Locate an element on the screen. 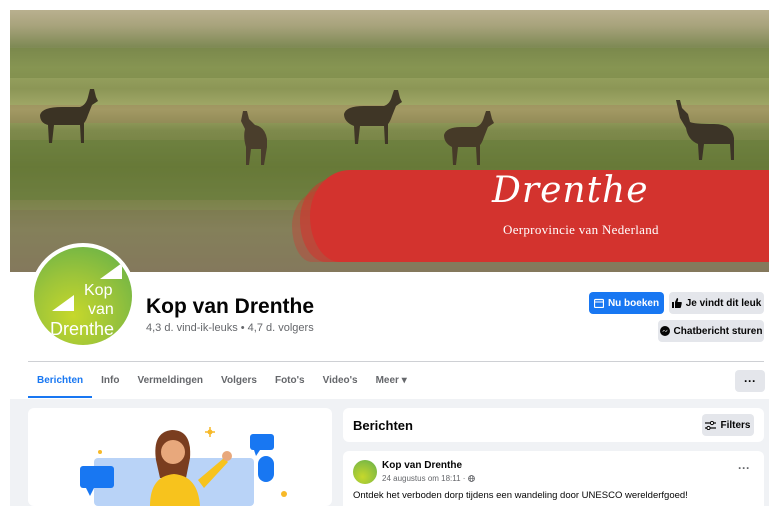 Image resolution: width=769 pixels, height=506 pixels. page-stats: 4,3 d. vind-ik-leuks • 4,7 d. volgers is located at coordinates (230, 328).